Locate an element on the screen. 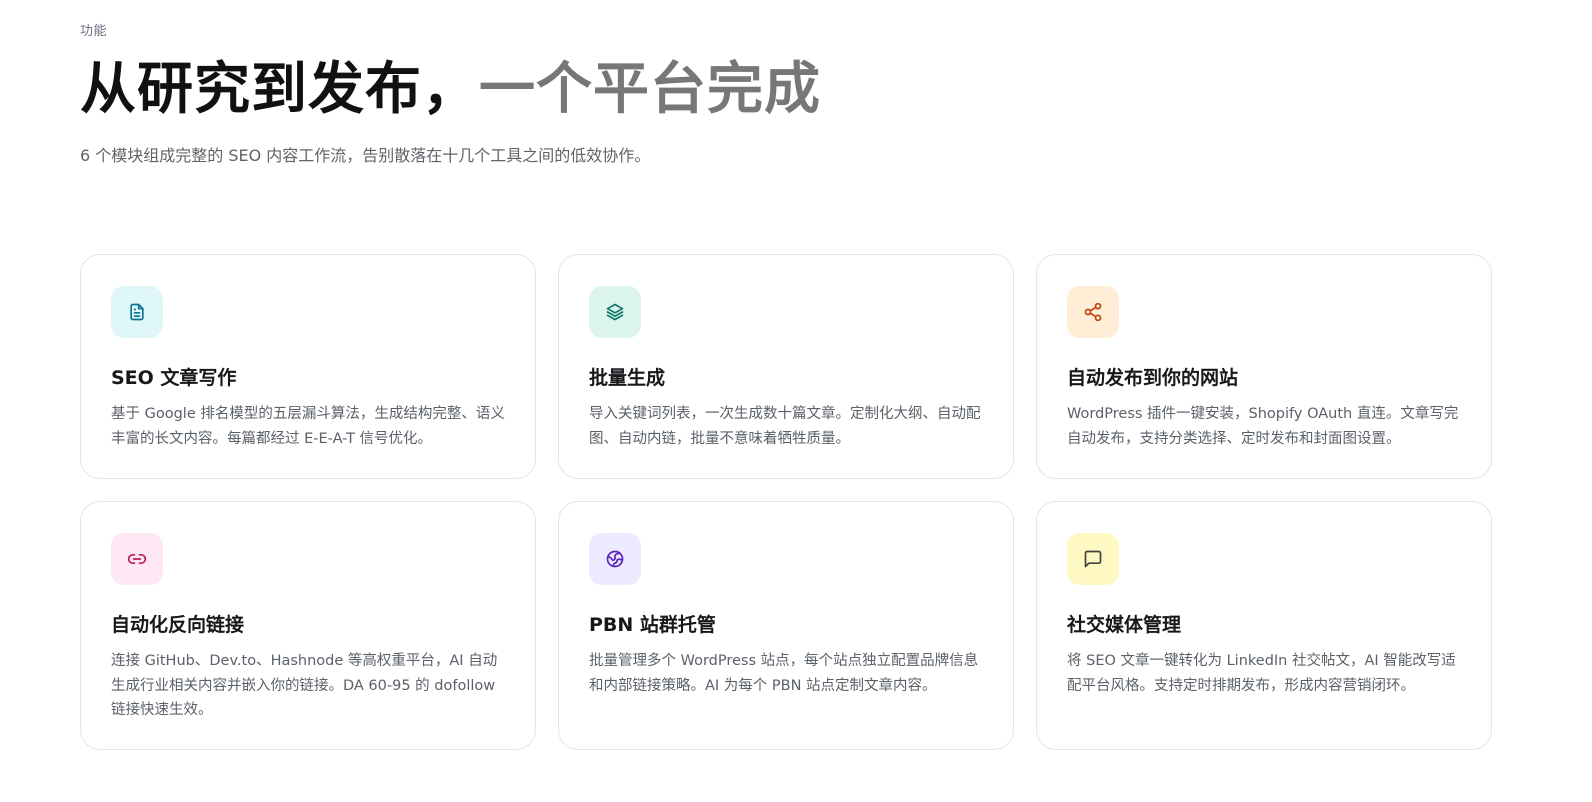 The width and height of the screenshot is (1592, 802). feature-title: PBN 站群托管 is located at coordinates (652, 625).